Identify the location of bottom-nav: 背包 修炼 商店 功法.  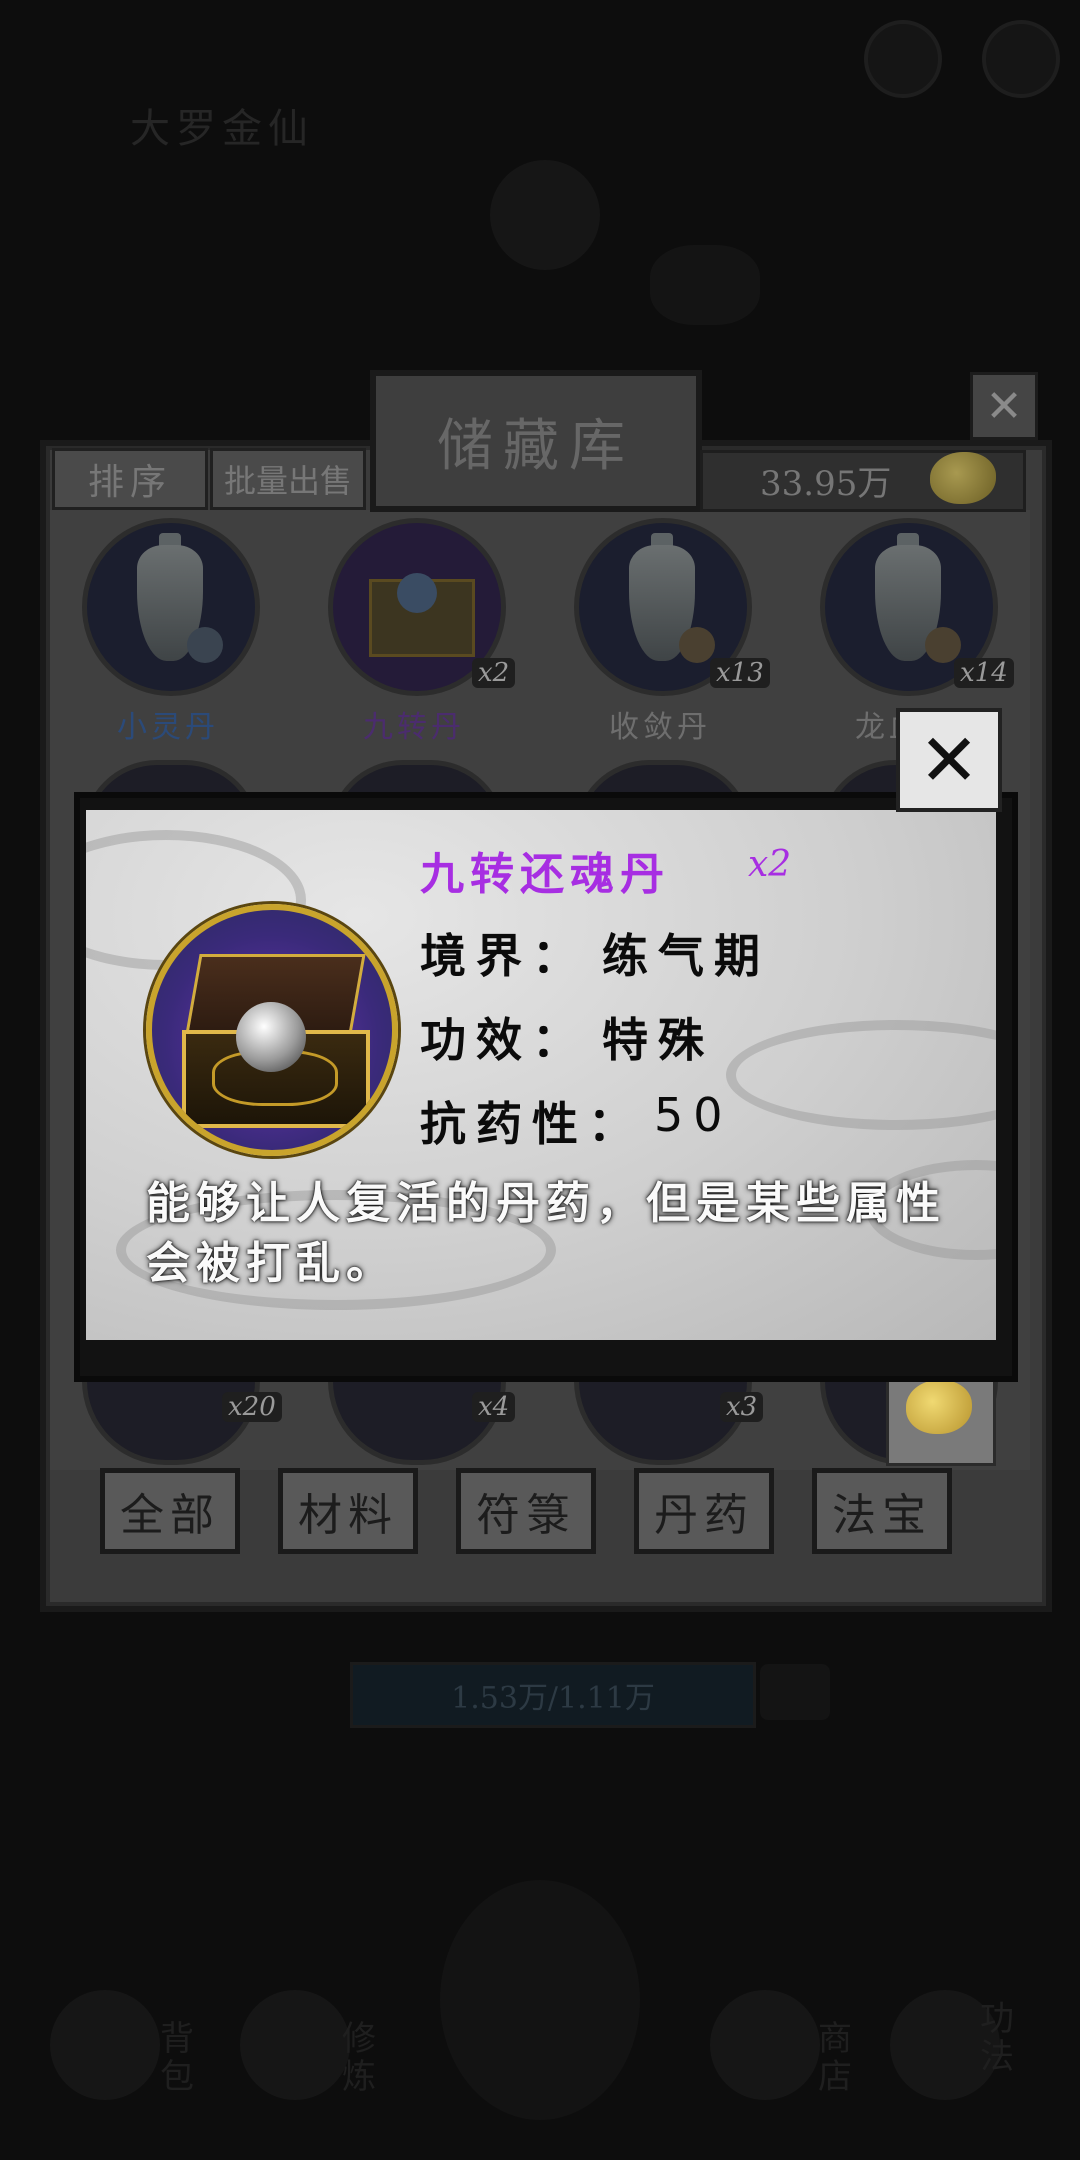
(540, 2060).